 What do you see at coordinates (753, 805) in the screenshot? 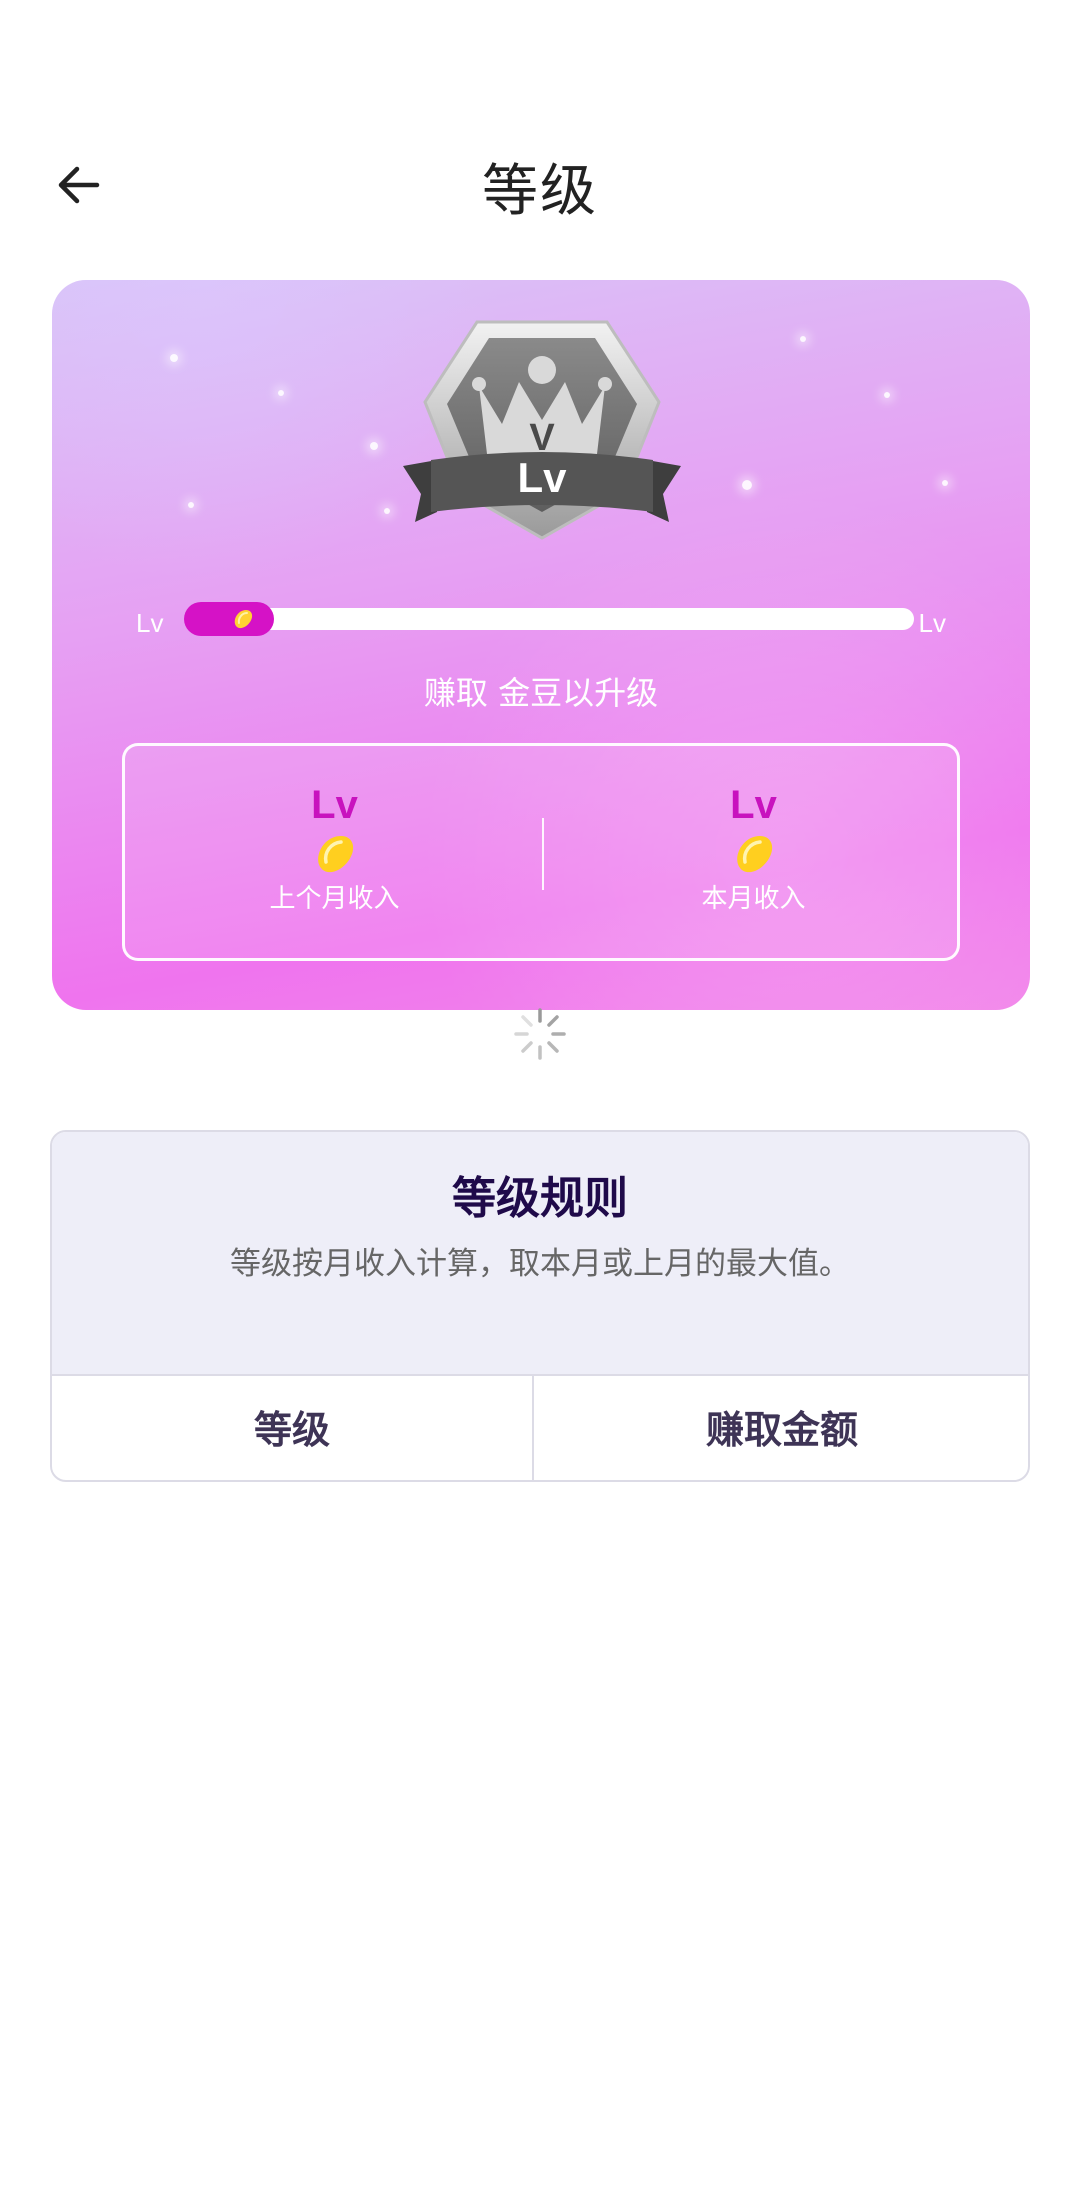
I see `this-month-level: Lv` at bounding box center [753, 805].